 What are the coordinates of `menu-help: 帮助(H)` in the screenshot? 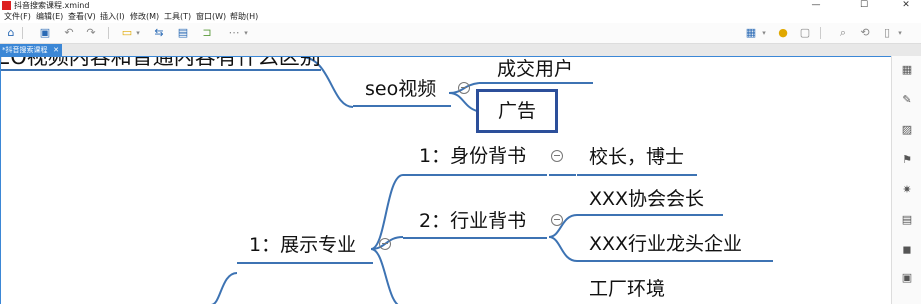 It's located at (244, 17).